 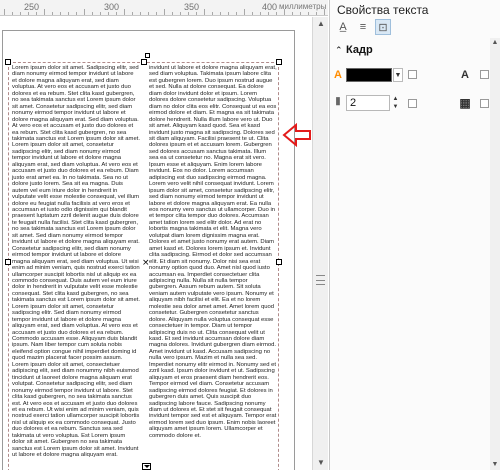 I want to click on panel-title: Свойства текста, so click(x=383, y=10).